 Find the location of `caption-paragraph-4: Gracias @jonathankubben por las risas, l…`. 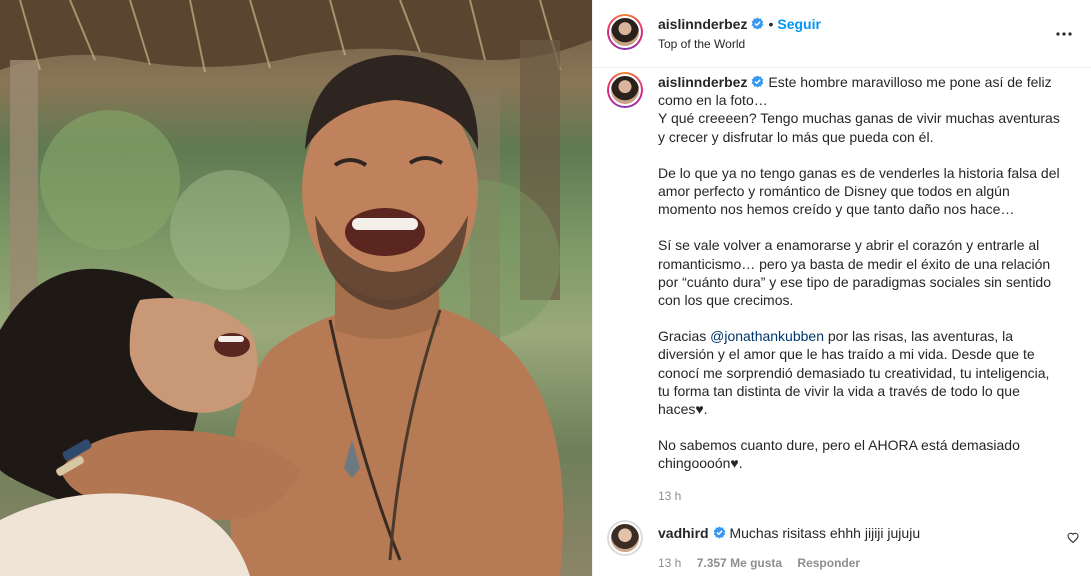

caption-paragraph-4: Gracias @jonathankubben por las risas, l… is located at coordinates (868, 372).